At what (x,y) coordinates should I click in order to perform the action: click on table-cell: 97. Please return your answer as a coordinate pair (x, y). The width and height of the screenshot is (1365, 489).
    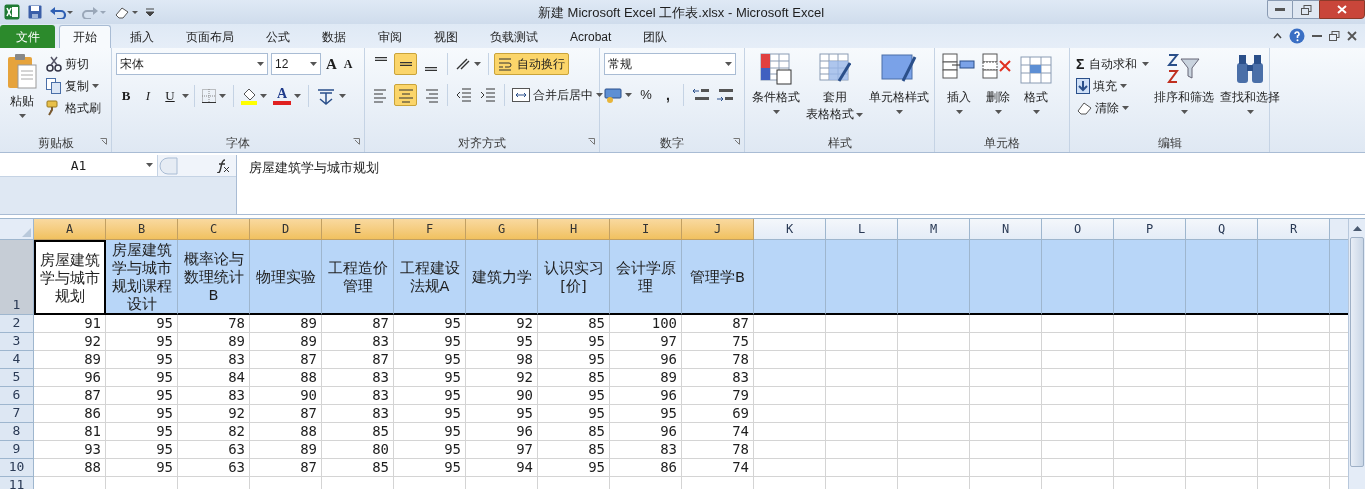
    Looking at the image, I should click on (502, 450).